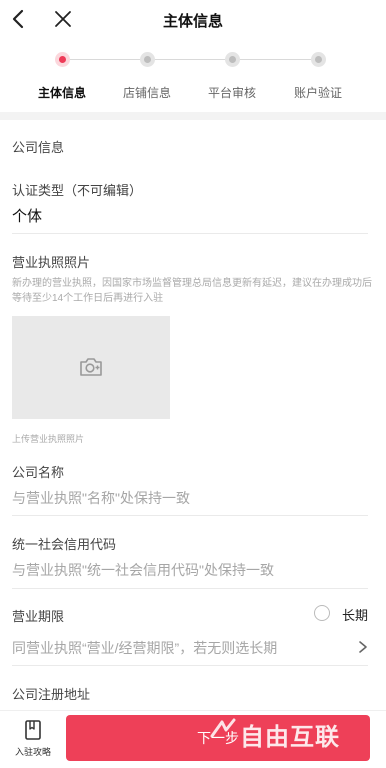 The width and height of the screenshot is (386, 768). Describe the element at coordinates (290, 737) in the screenshot. I see `watermark-text: 自由互联` at that location.